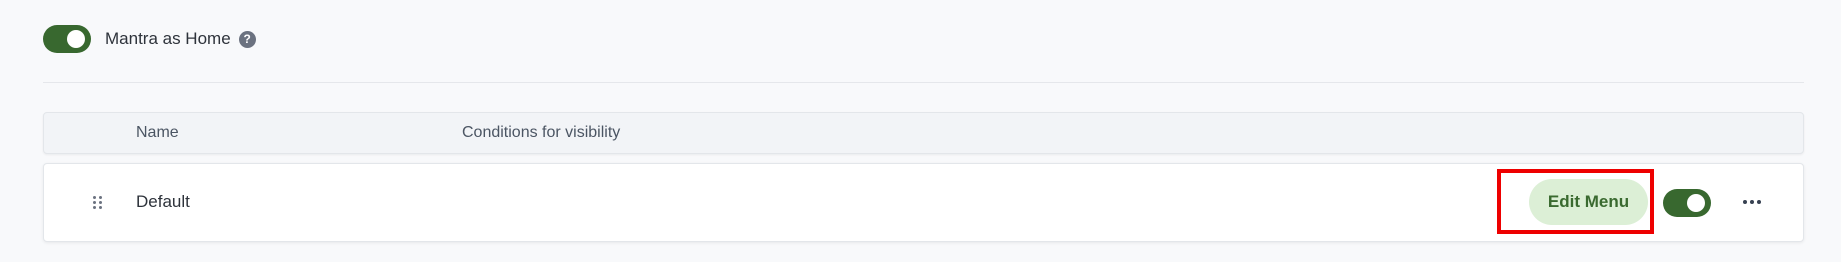 This screenshot has width=1841, height=262. I want to click on column-header-conditions: Conditions for visibility, so click(541, 132).